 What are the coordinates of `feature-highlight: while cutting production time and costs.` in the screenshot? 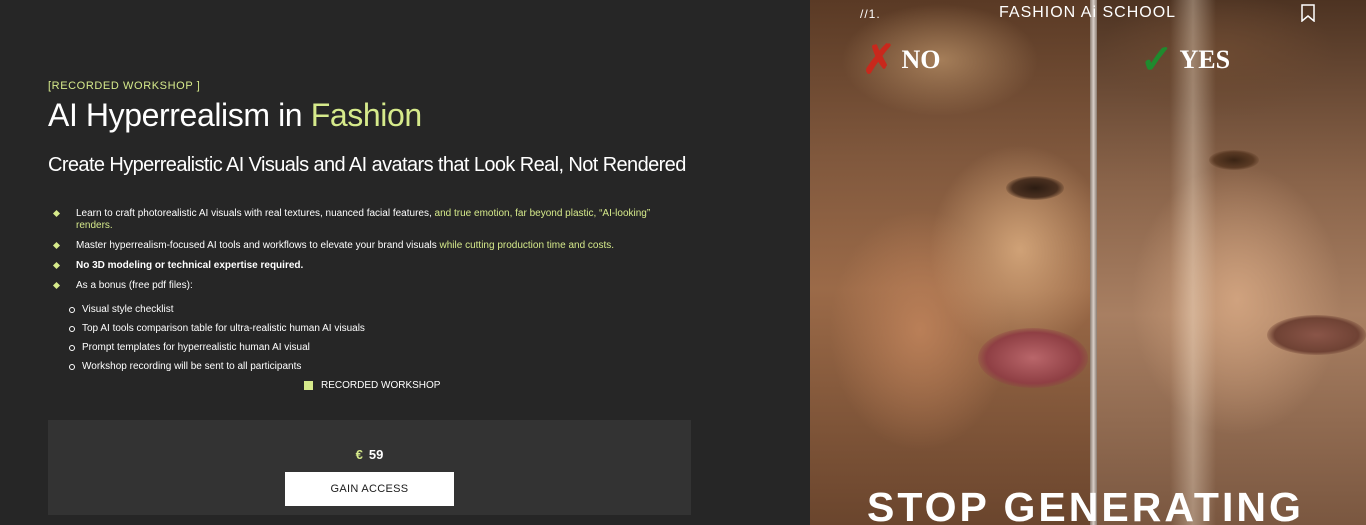 It's located at (527, 245).